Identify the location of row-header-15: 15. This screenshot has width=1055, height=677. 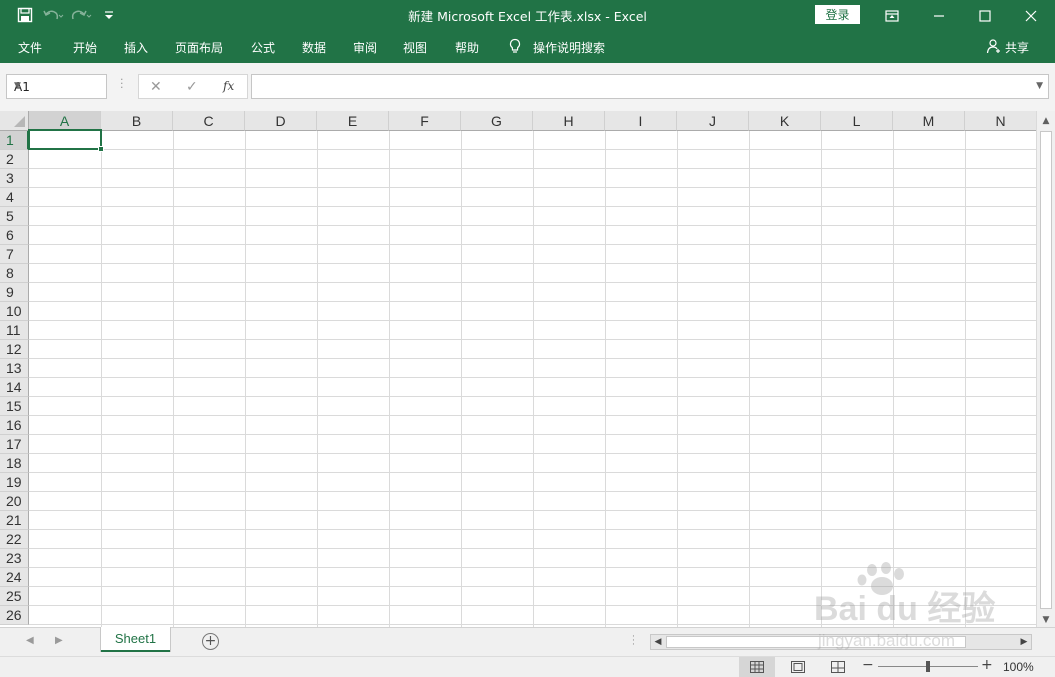
(14, 406).